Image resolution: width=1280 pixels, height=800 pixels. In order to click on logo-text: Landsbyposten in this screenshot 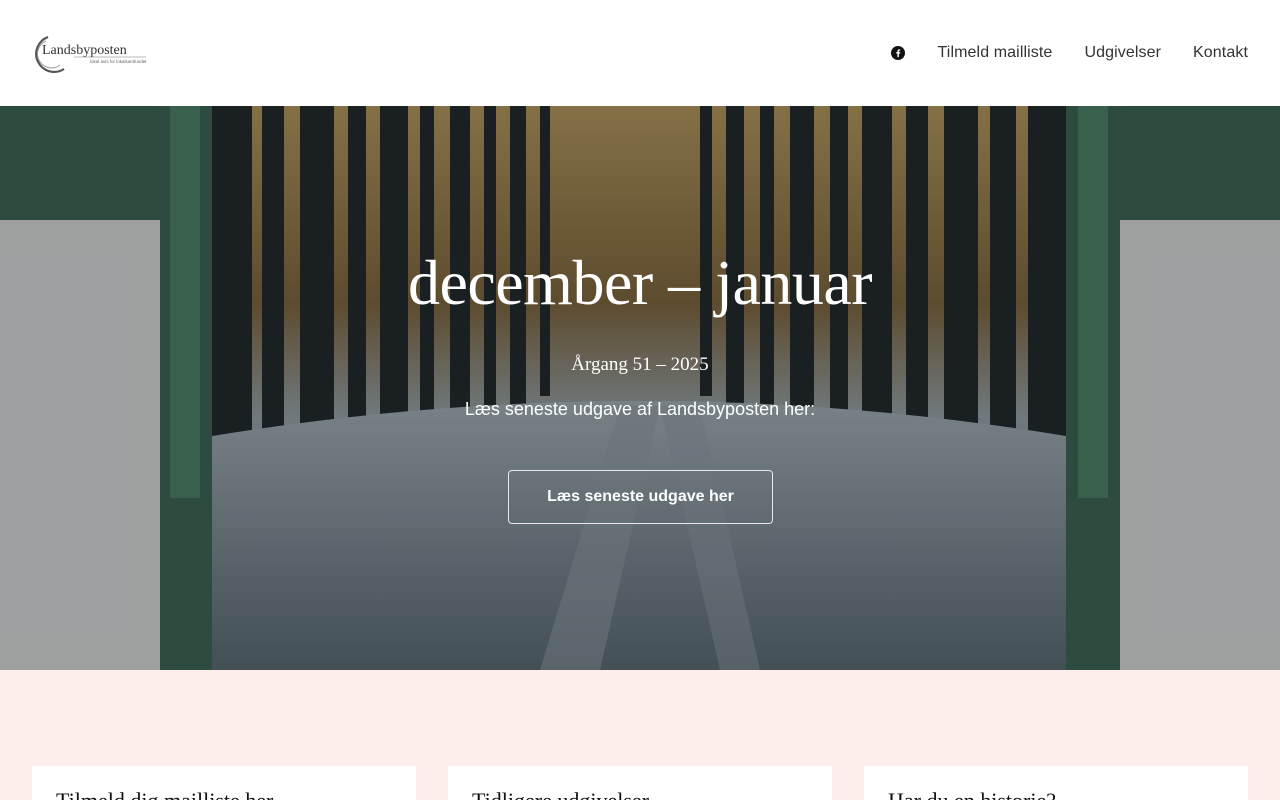, I will do `click(84, 50)`.